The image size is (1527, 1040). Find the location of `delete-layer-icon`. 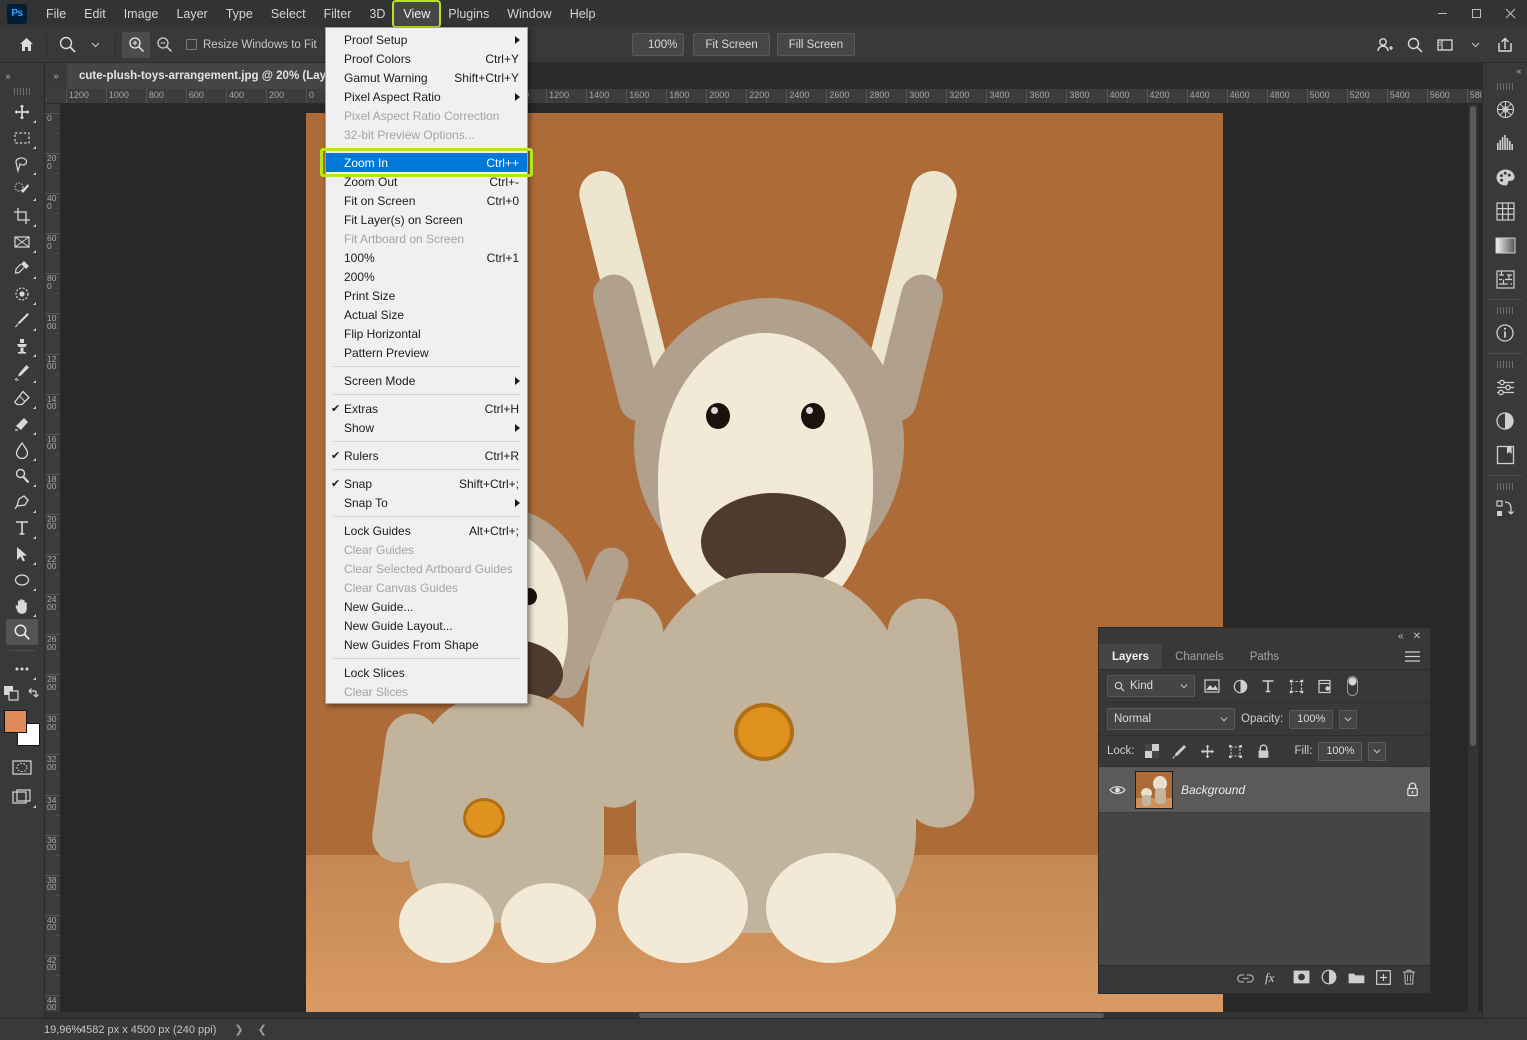

delete-layer-icon is located at coordinates (1409, 979).